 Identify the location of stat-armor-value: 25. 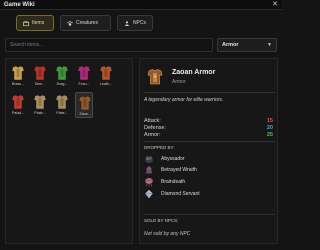
(269, 135).